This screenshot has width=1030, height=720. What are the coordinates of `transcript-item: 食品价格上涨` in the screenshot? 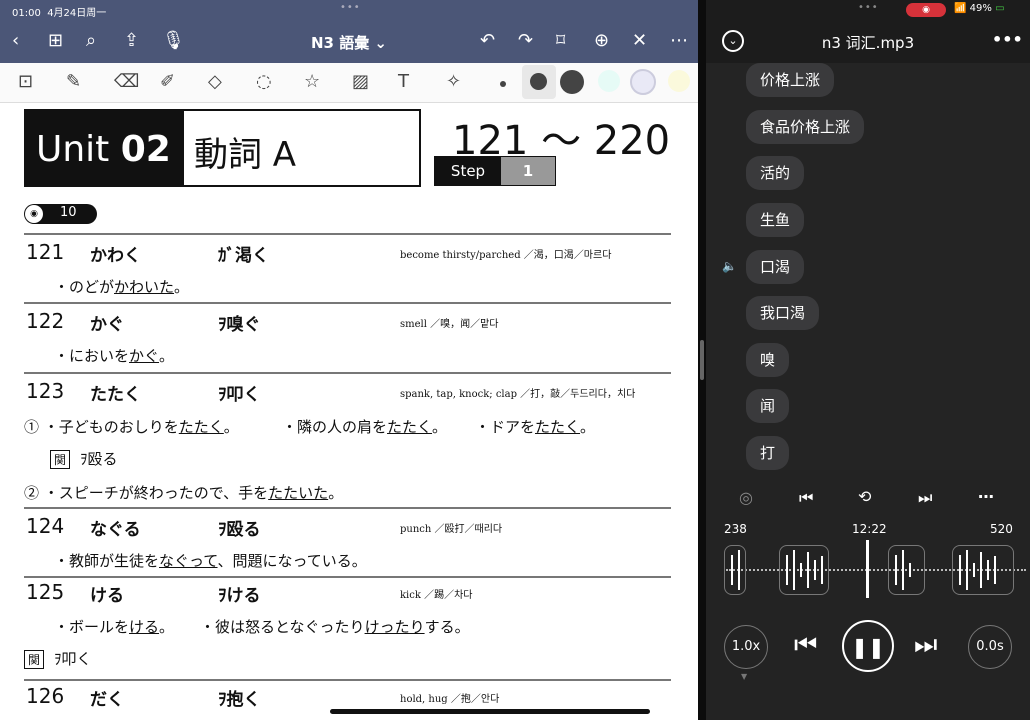 It's located at (805, 127).